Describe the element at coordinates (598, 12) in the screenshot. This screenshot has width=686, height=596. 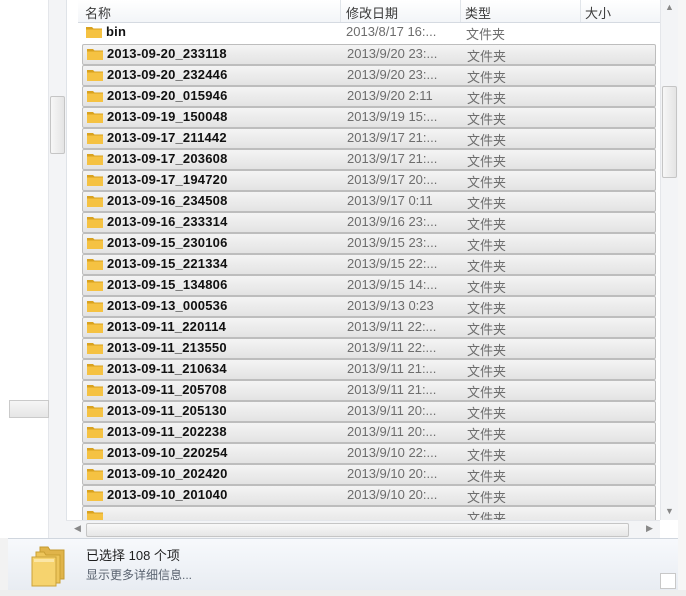
I see `column-size-header: 大小` at that location.